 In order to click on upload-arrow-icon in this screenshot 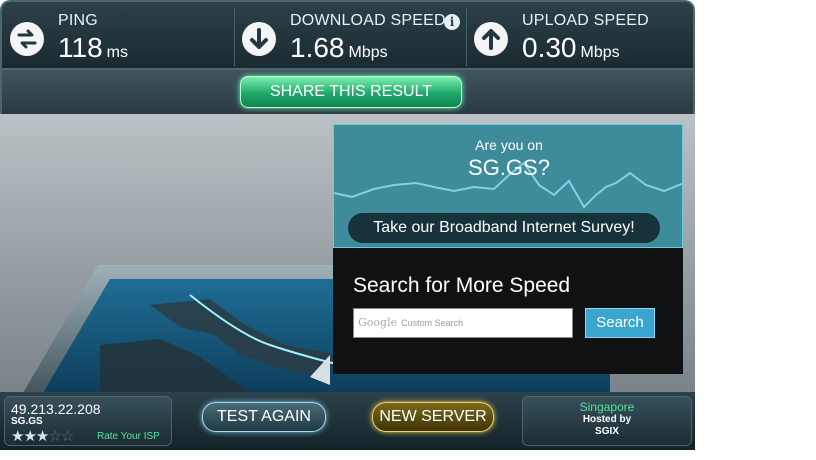, I will do `click(491, 39)`.